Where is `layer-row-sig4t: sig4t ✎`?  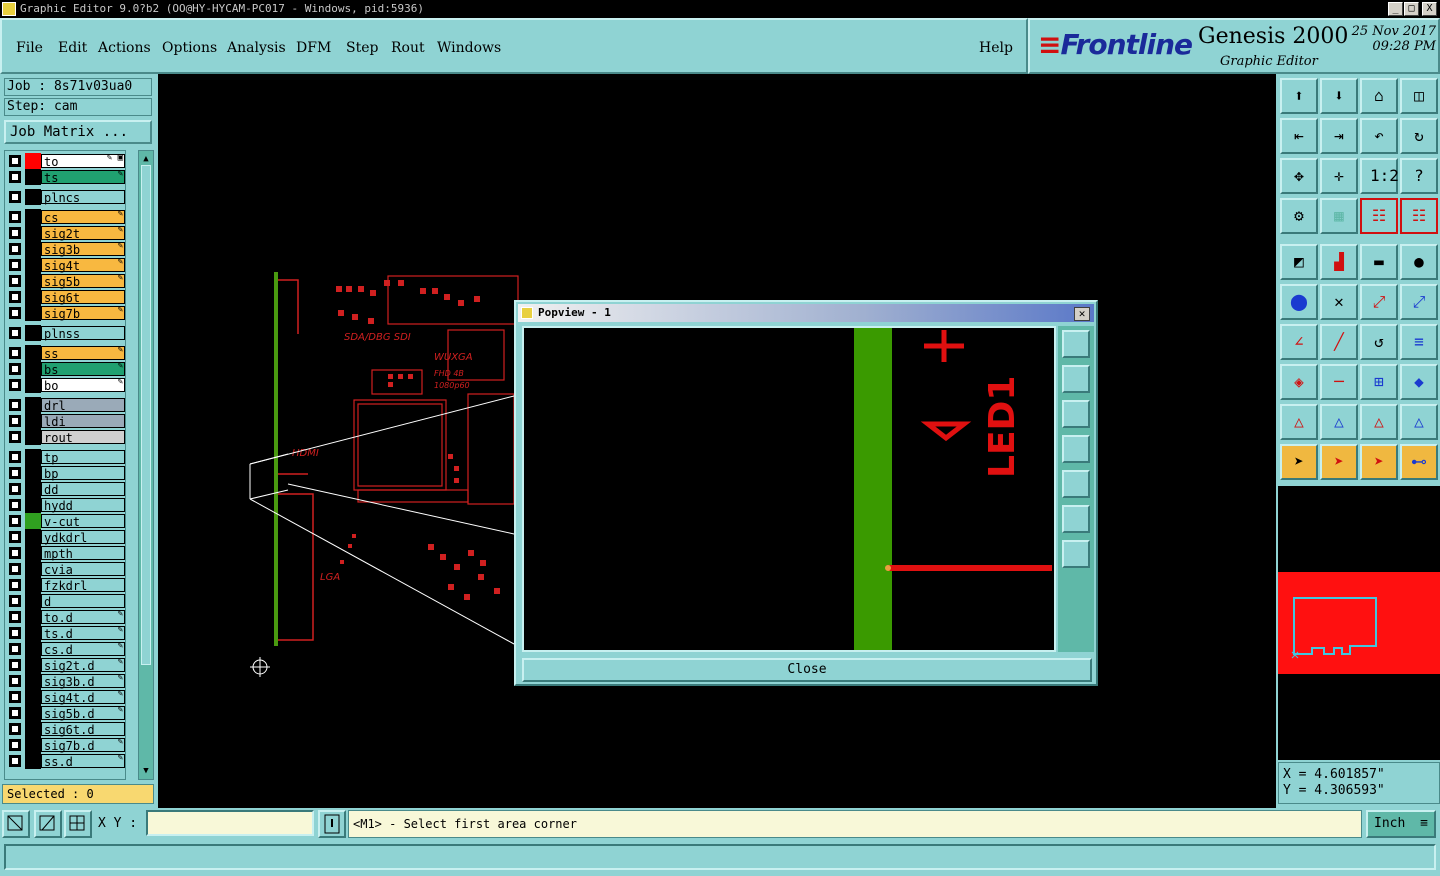
layer-row-sig4t: sig4t ✎ is located at coordinates (65, 265).